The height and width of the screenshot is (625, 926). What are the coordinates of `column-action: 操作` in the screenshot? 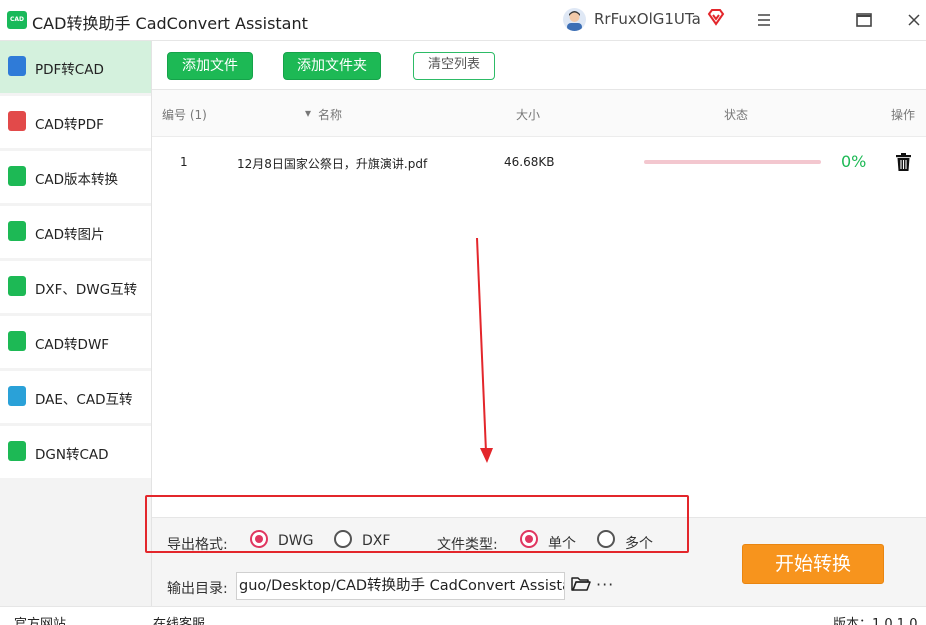 It's located at (903, 115).